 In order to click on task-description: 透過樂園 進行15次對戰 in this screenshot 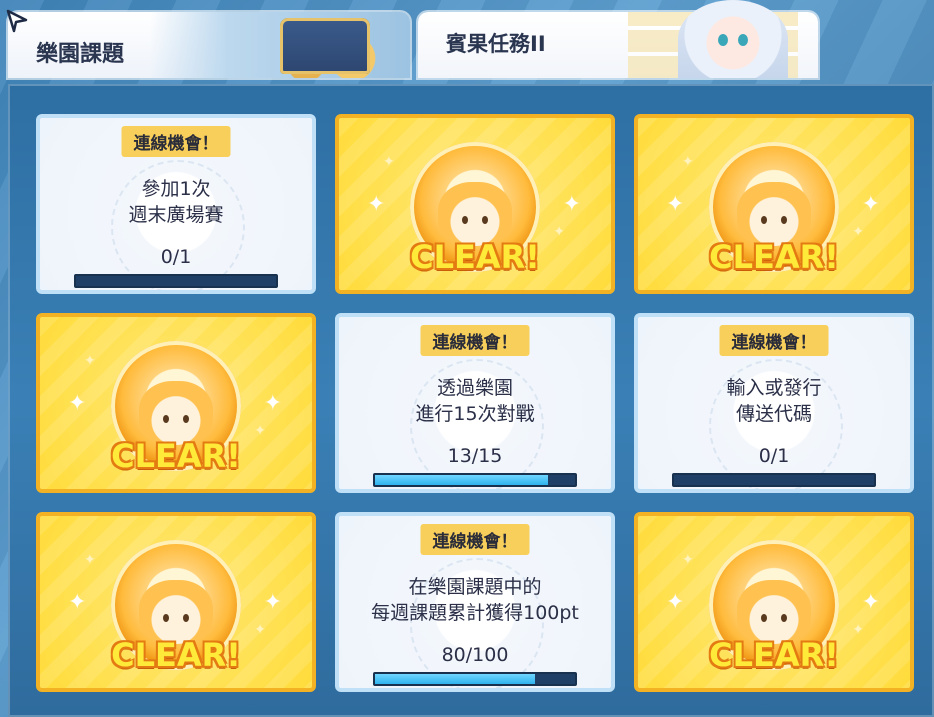, I will do `click(475, 401)`.